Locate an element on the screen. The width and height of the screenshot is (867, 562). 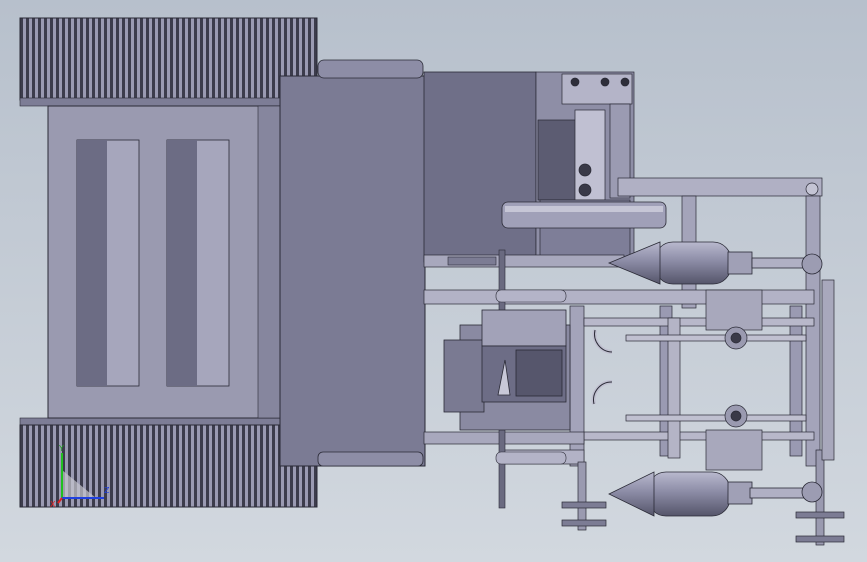
rotating-disc is located at coordinates (584, 215).